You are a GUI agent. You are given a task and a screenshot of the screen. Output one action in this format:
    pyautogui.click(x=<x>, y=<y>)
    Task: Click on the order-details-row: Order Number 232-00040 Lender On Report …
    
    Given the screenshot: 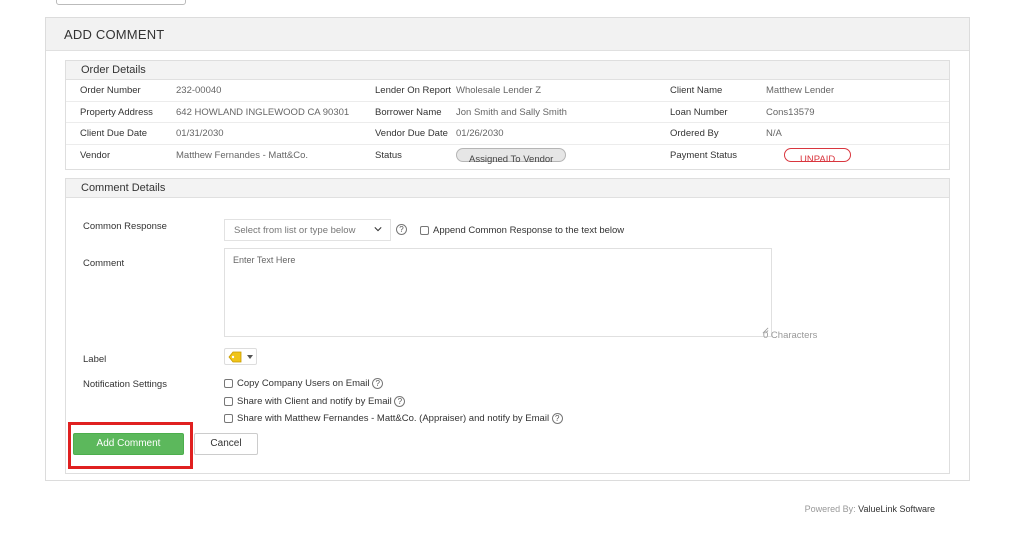 What is the action you would take?
    pyautogui.click(x=507, y=91)
    